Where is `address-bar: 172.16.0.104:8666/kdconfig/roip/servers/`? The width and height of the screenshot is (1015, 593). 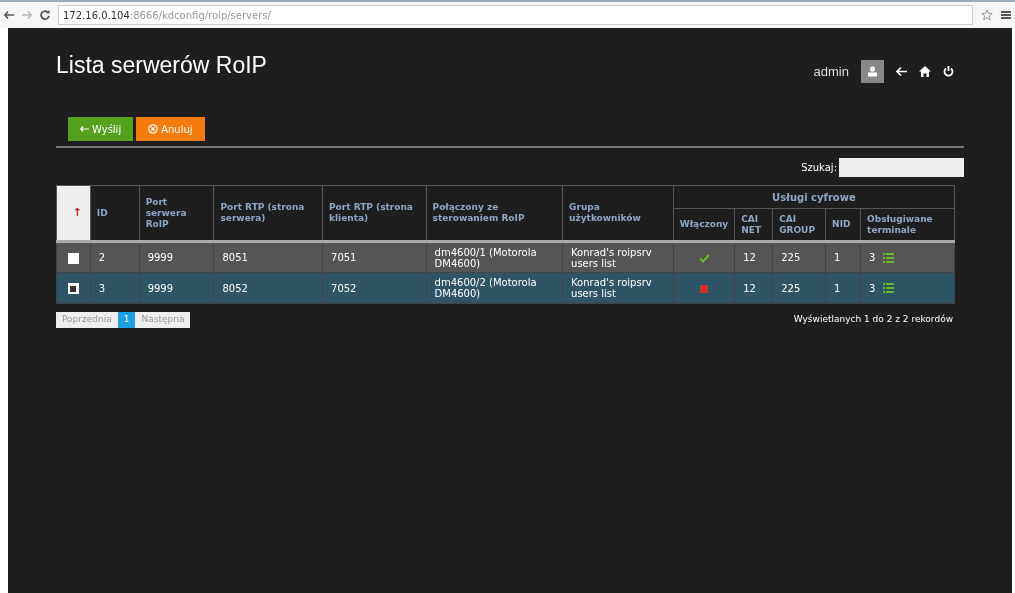 address-bar: 172.16.0.104:8666/kdconfig/roip/servers/ is located at coordinates (515, 15).